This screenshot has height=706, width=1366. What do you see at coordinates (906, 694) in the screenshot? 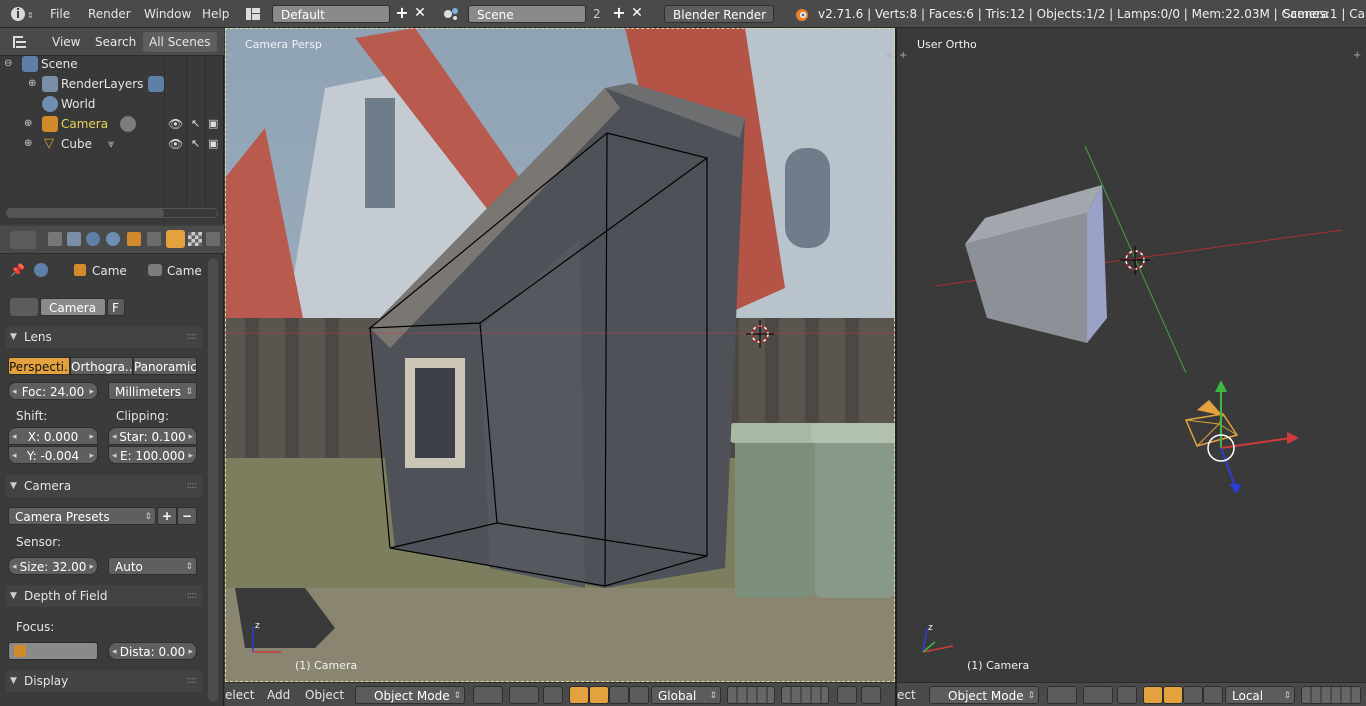
I see `menu-select: ect` at bounding box center [906, 694].